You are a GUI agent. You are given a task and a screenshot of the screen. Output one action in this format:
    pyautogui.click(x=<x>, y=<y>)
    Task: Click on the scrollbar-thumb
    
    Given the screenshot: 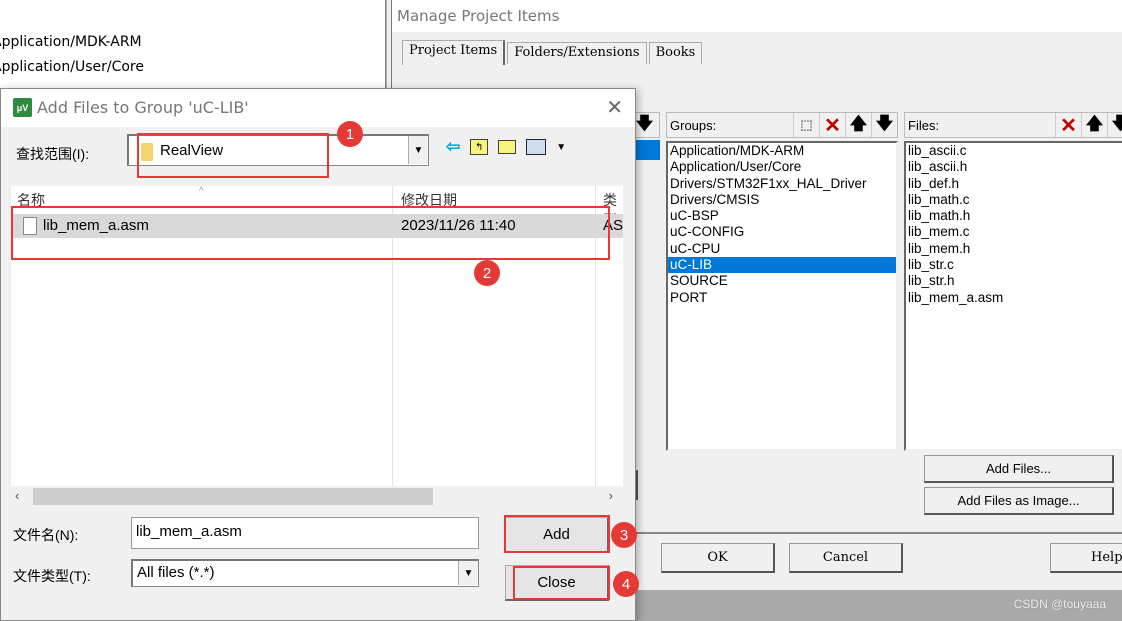 What is the action you would take?
    pyautogui.click(x=233, y=496)
    